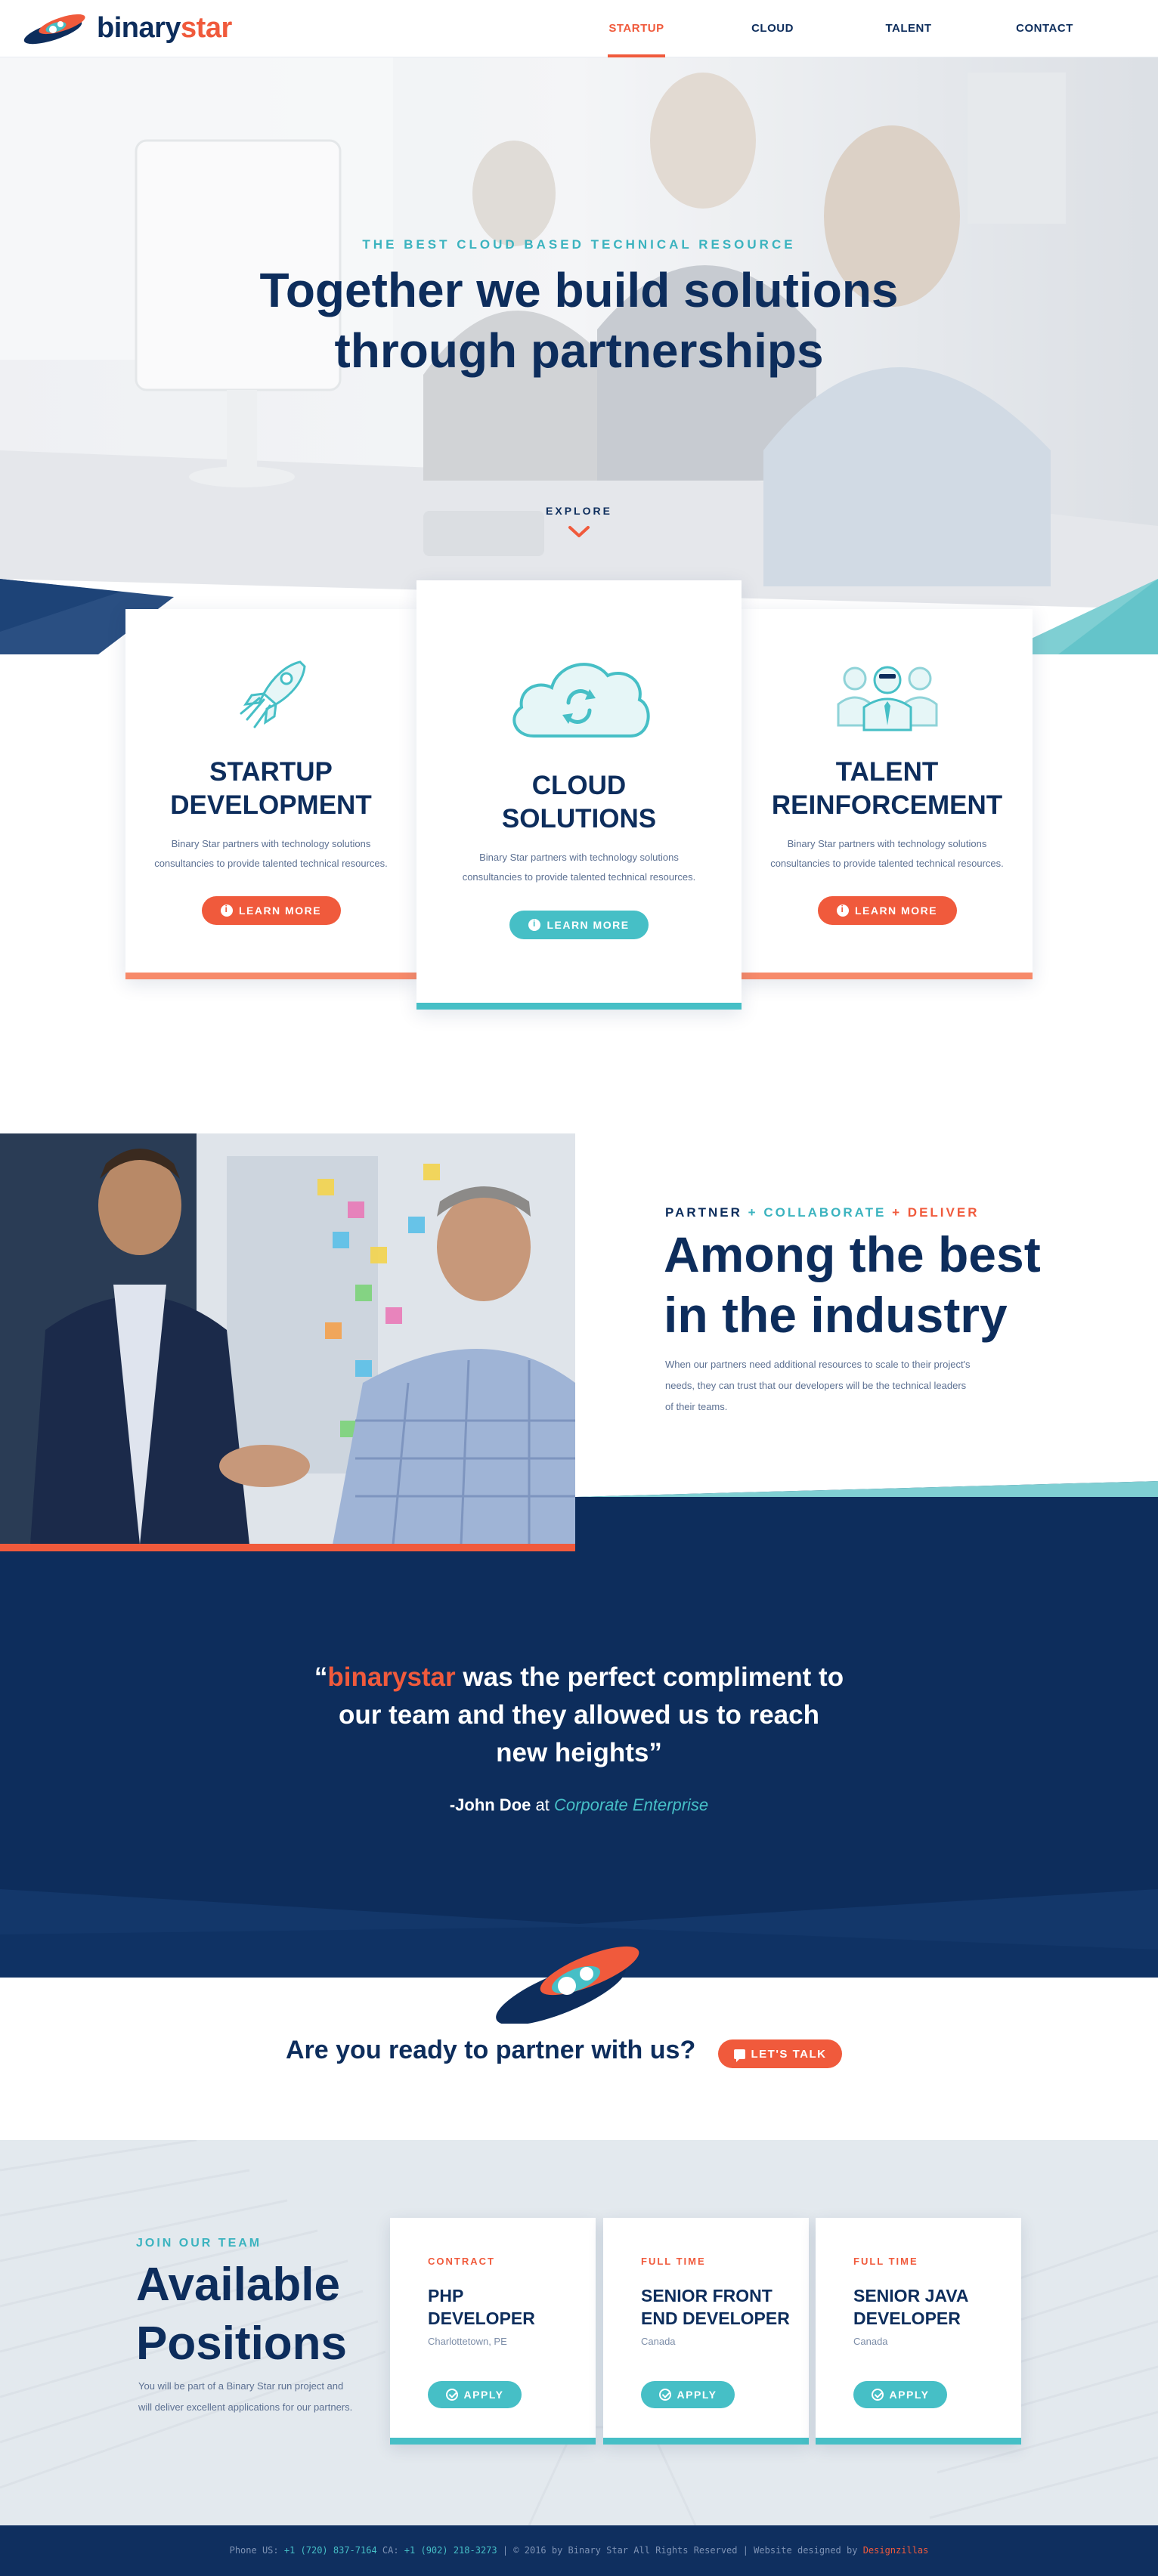 The image size is (1158, 2576). I want to click on cloud-sync-icon, so click(581, 700).